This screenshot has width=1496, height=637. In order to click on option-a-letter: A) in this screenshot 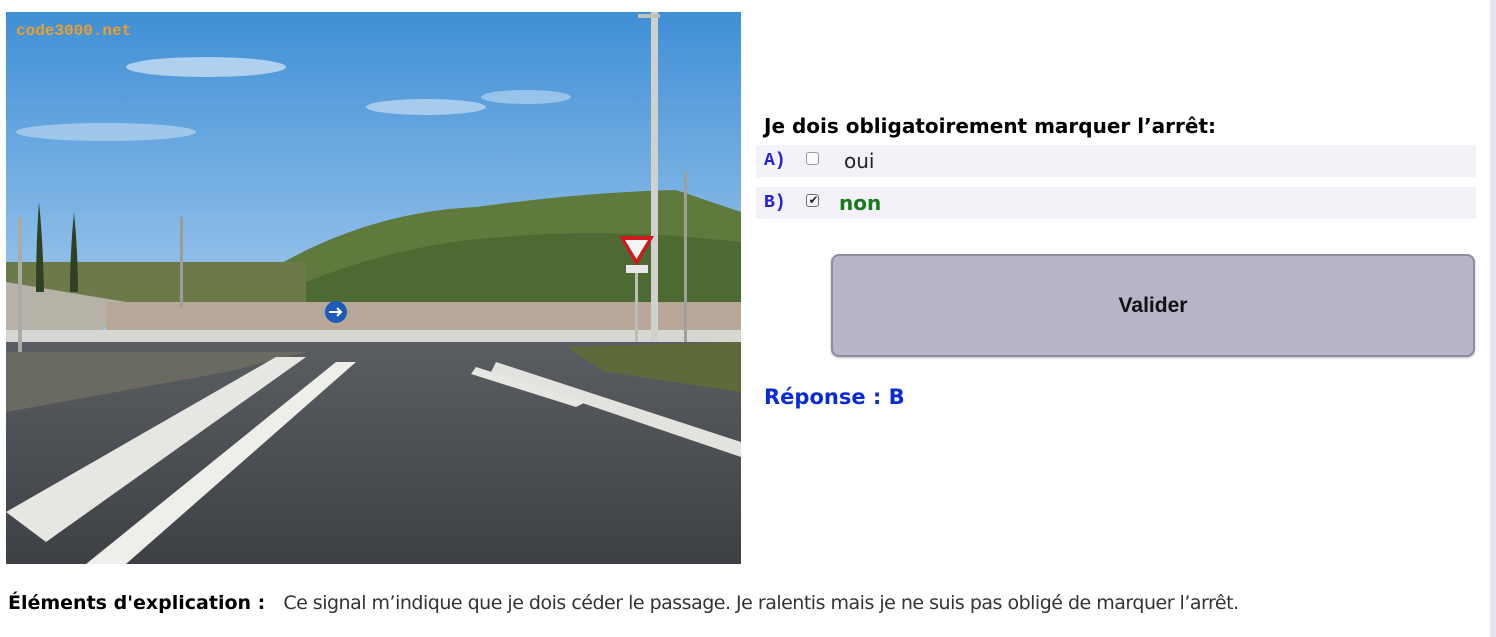, I will do `click(775, 161)`.